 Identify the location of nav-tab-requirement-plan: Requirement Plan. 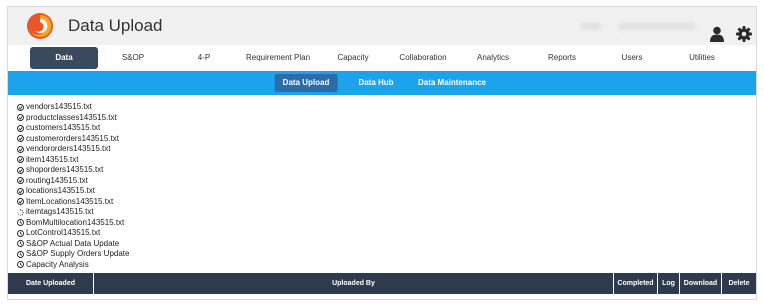
(278, 58).